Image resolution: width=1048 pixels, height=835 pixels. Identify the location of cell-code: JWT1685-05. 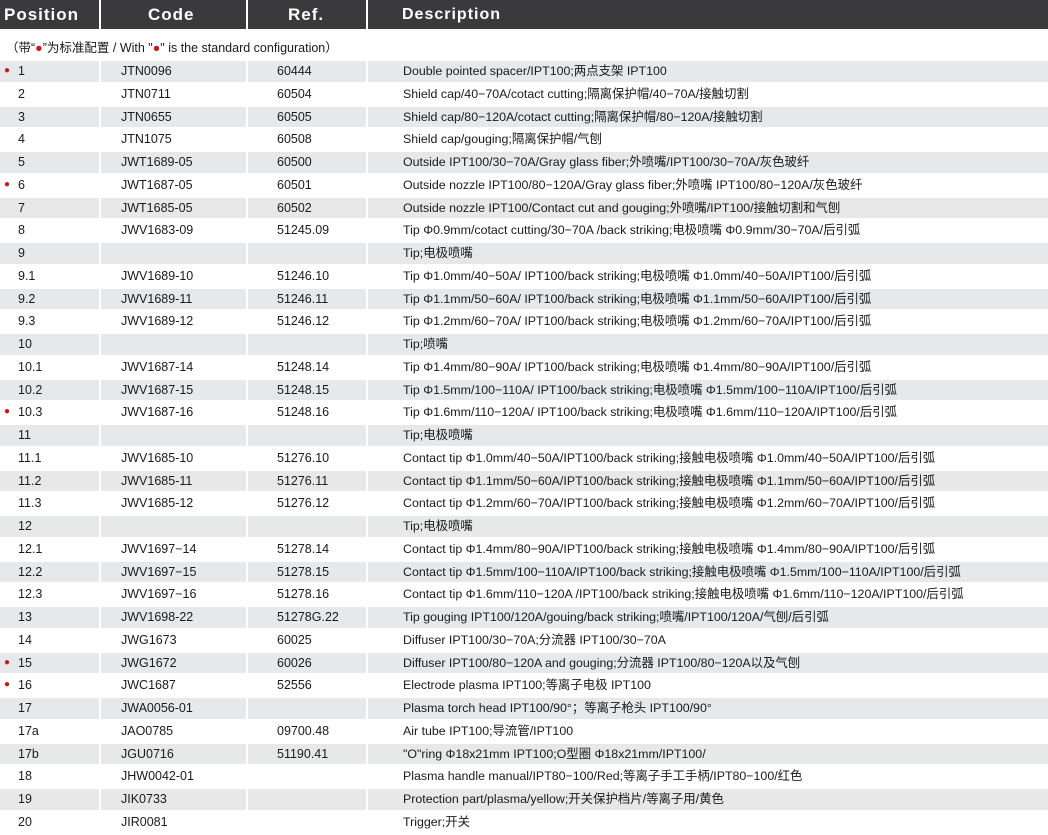
(173, 208).